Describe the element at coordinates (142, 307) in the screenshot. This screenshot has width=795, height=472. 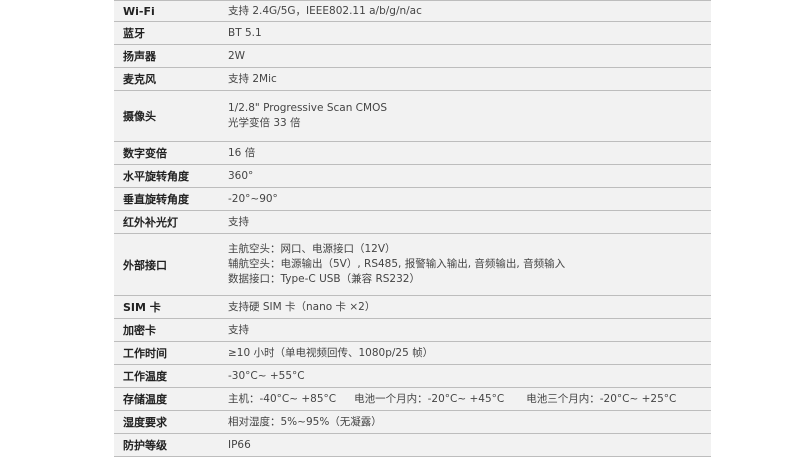
I see `spec-label: SIM 卡` at that location.